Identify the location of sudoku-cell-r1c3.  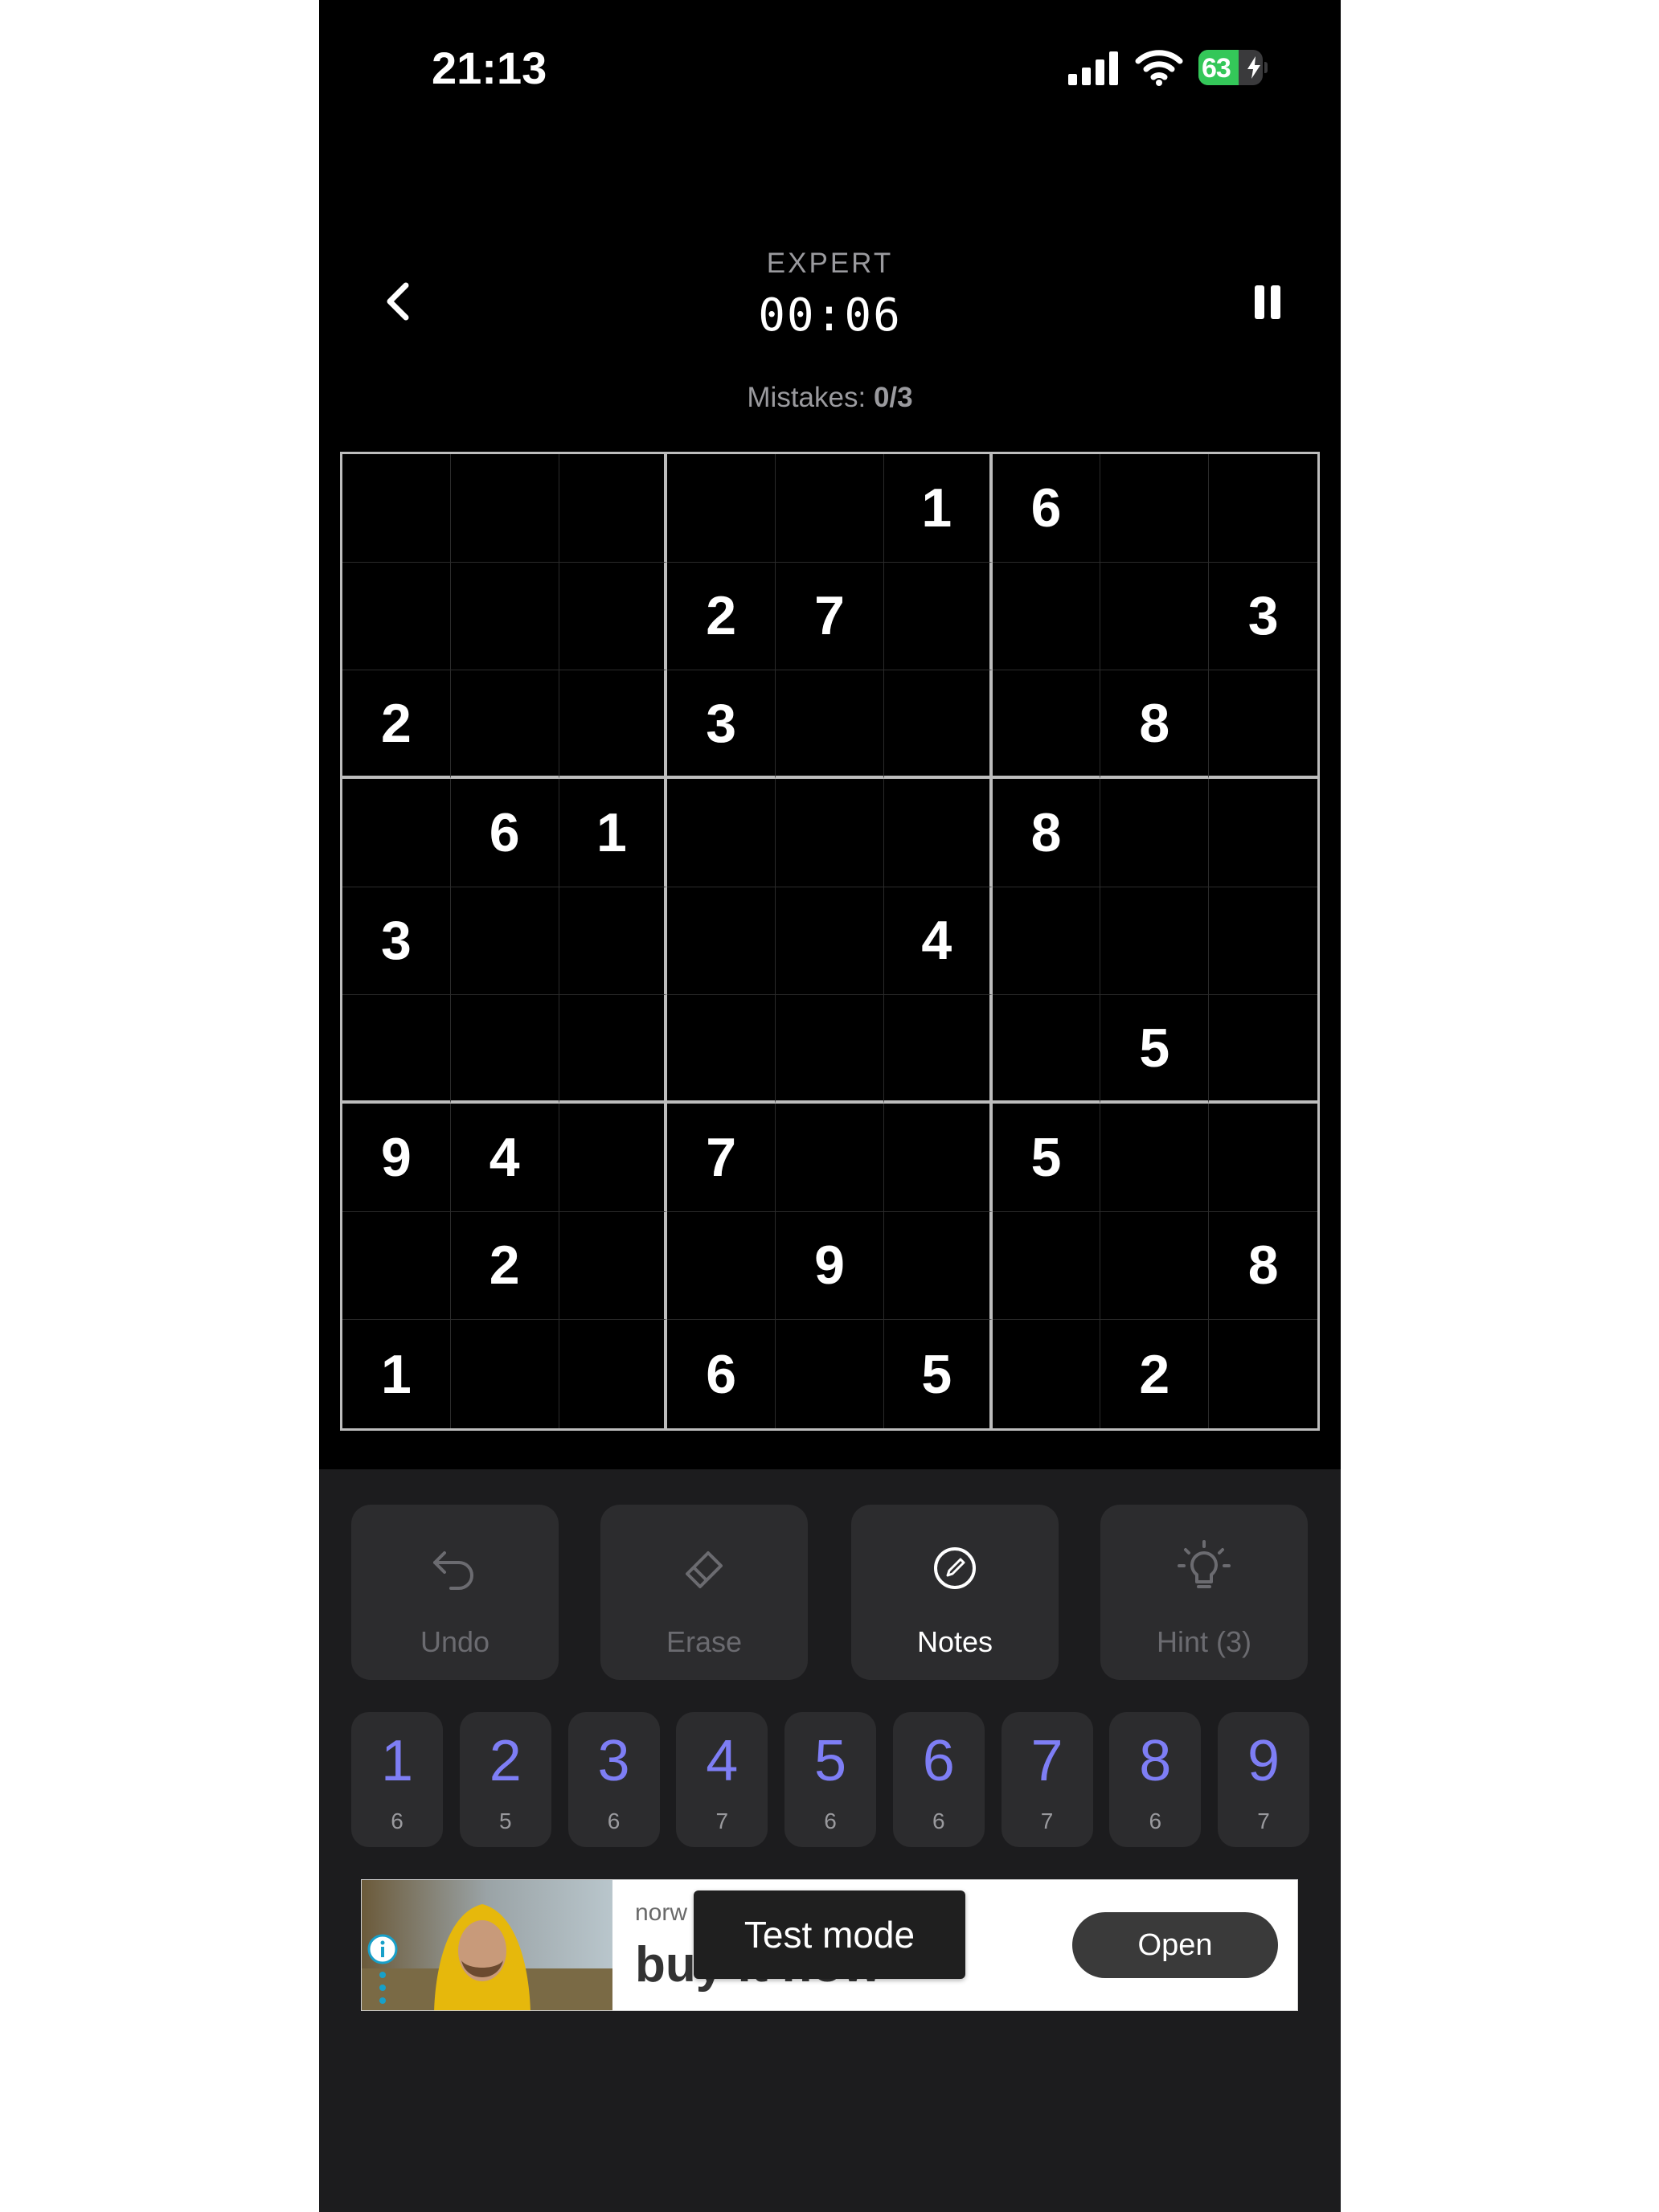
(613, 508).